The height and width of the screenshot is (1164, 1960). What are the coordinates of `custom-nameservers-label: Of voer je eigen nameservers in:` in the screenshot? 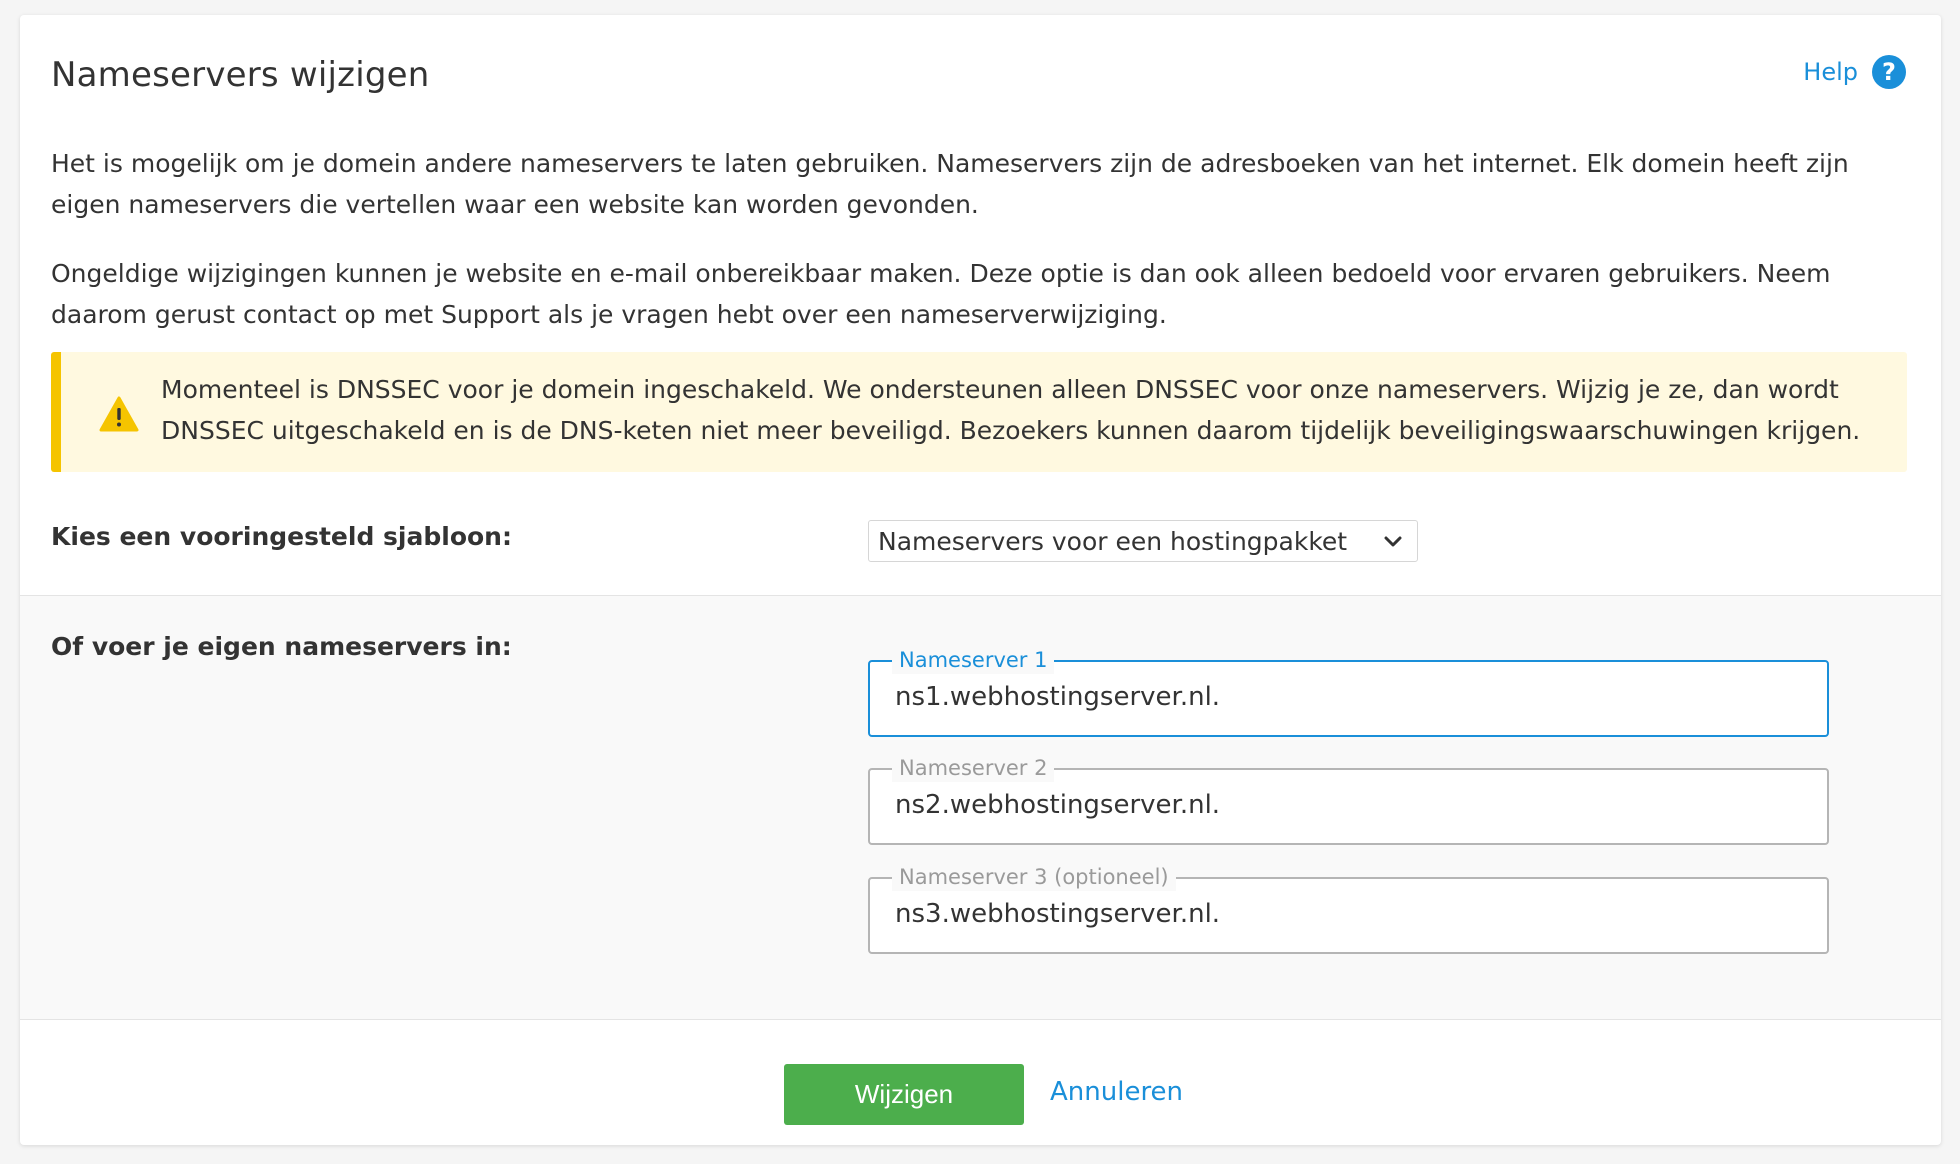 It's located at (281, 646).